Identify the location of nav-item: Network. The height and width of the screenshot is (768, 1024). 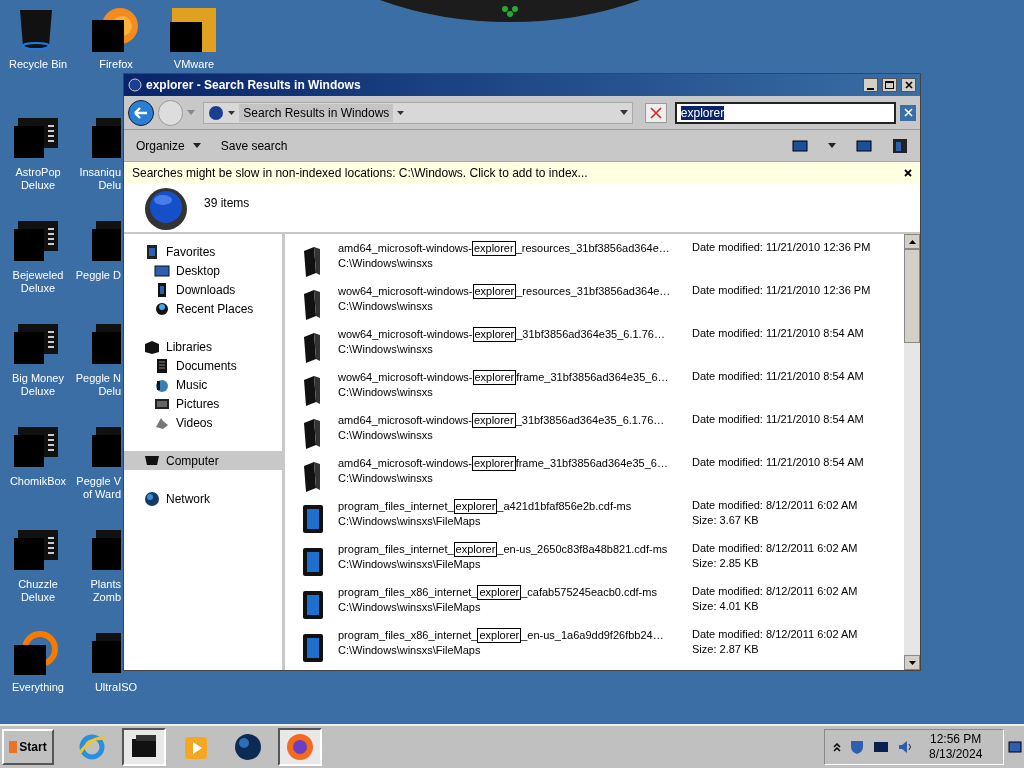
(203, 498).